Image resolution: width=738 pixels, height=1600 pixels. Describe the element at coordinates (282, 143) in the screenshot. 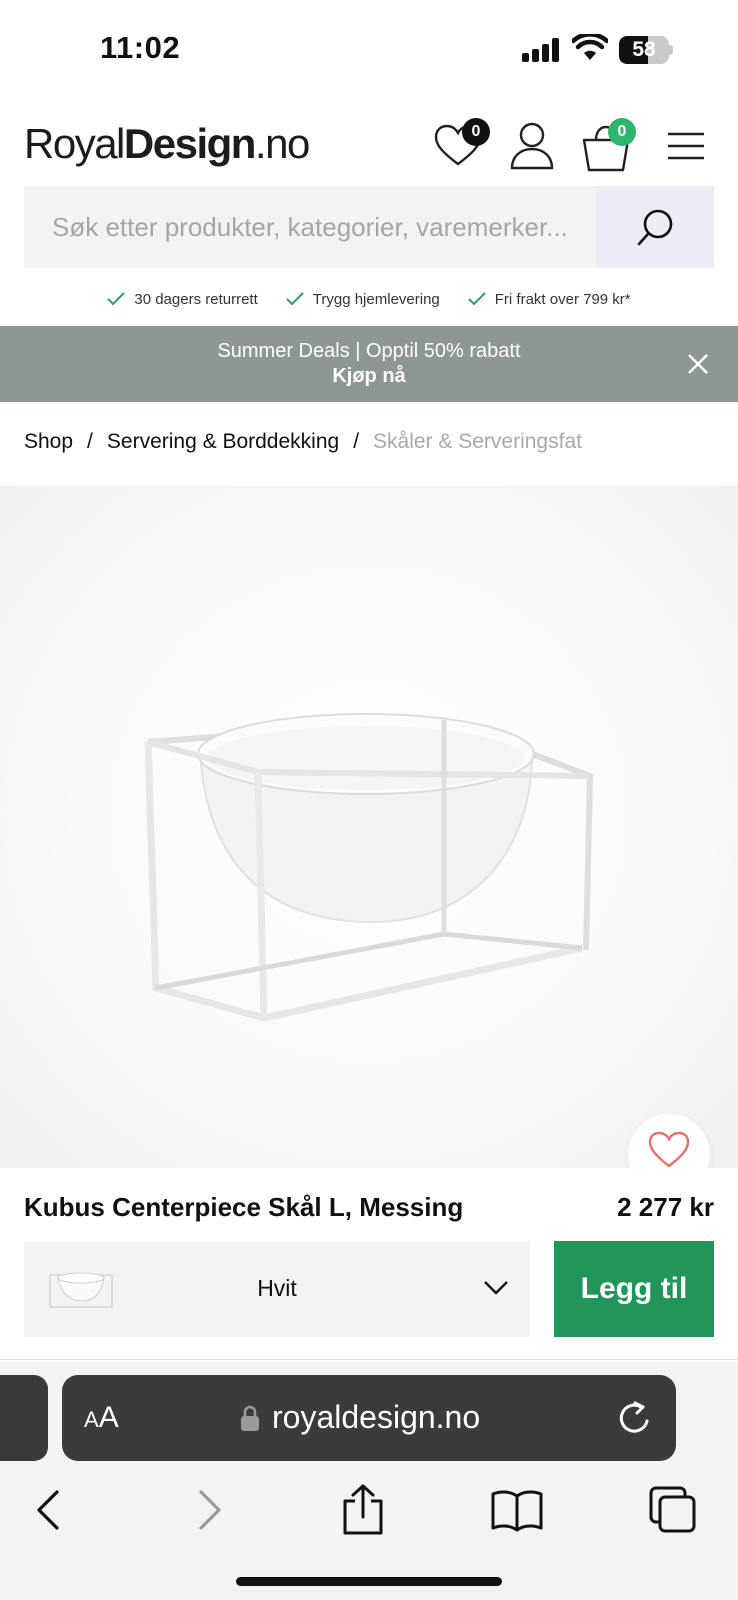

I see `logo-part-domain: .no` at that location.